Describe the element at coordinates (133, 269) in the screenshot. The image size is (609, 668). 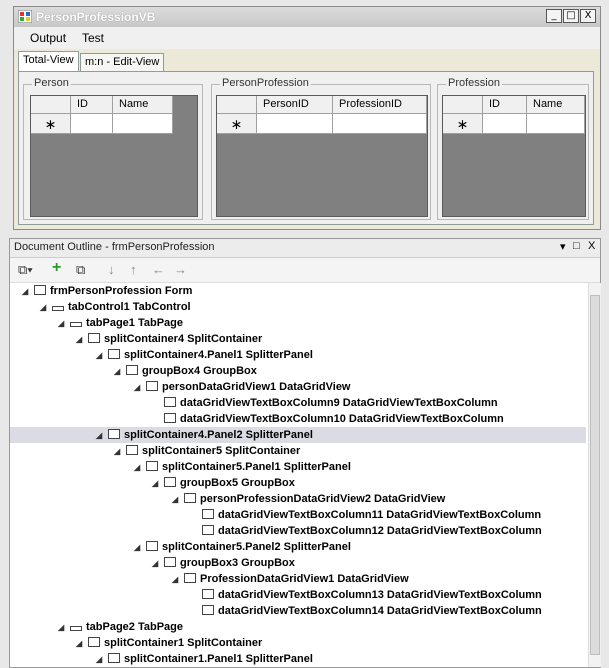
I see `move-up-icon: ↑` at that location.